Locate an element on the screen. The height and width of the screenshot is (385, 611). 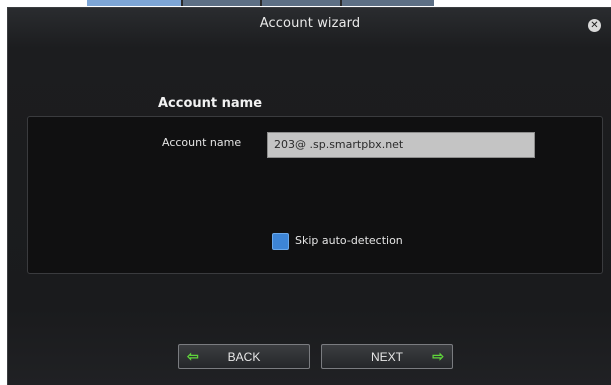
account-name-label: Account name is located at coordinates (202, 142).